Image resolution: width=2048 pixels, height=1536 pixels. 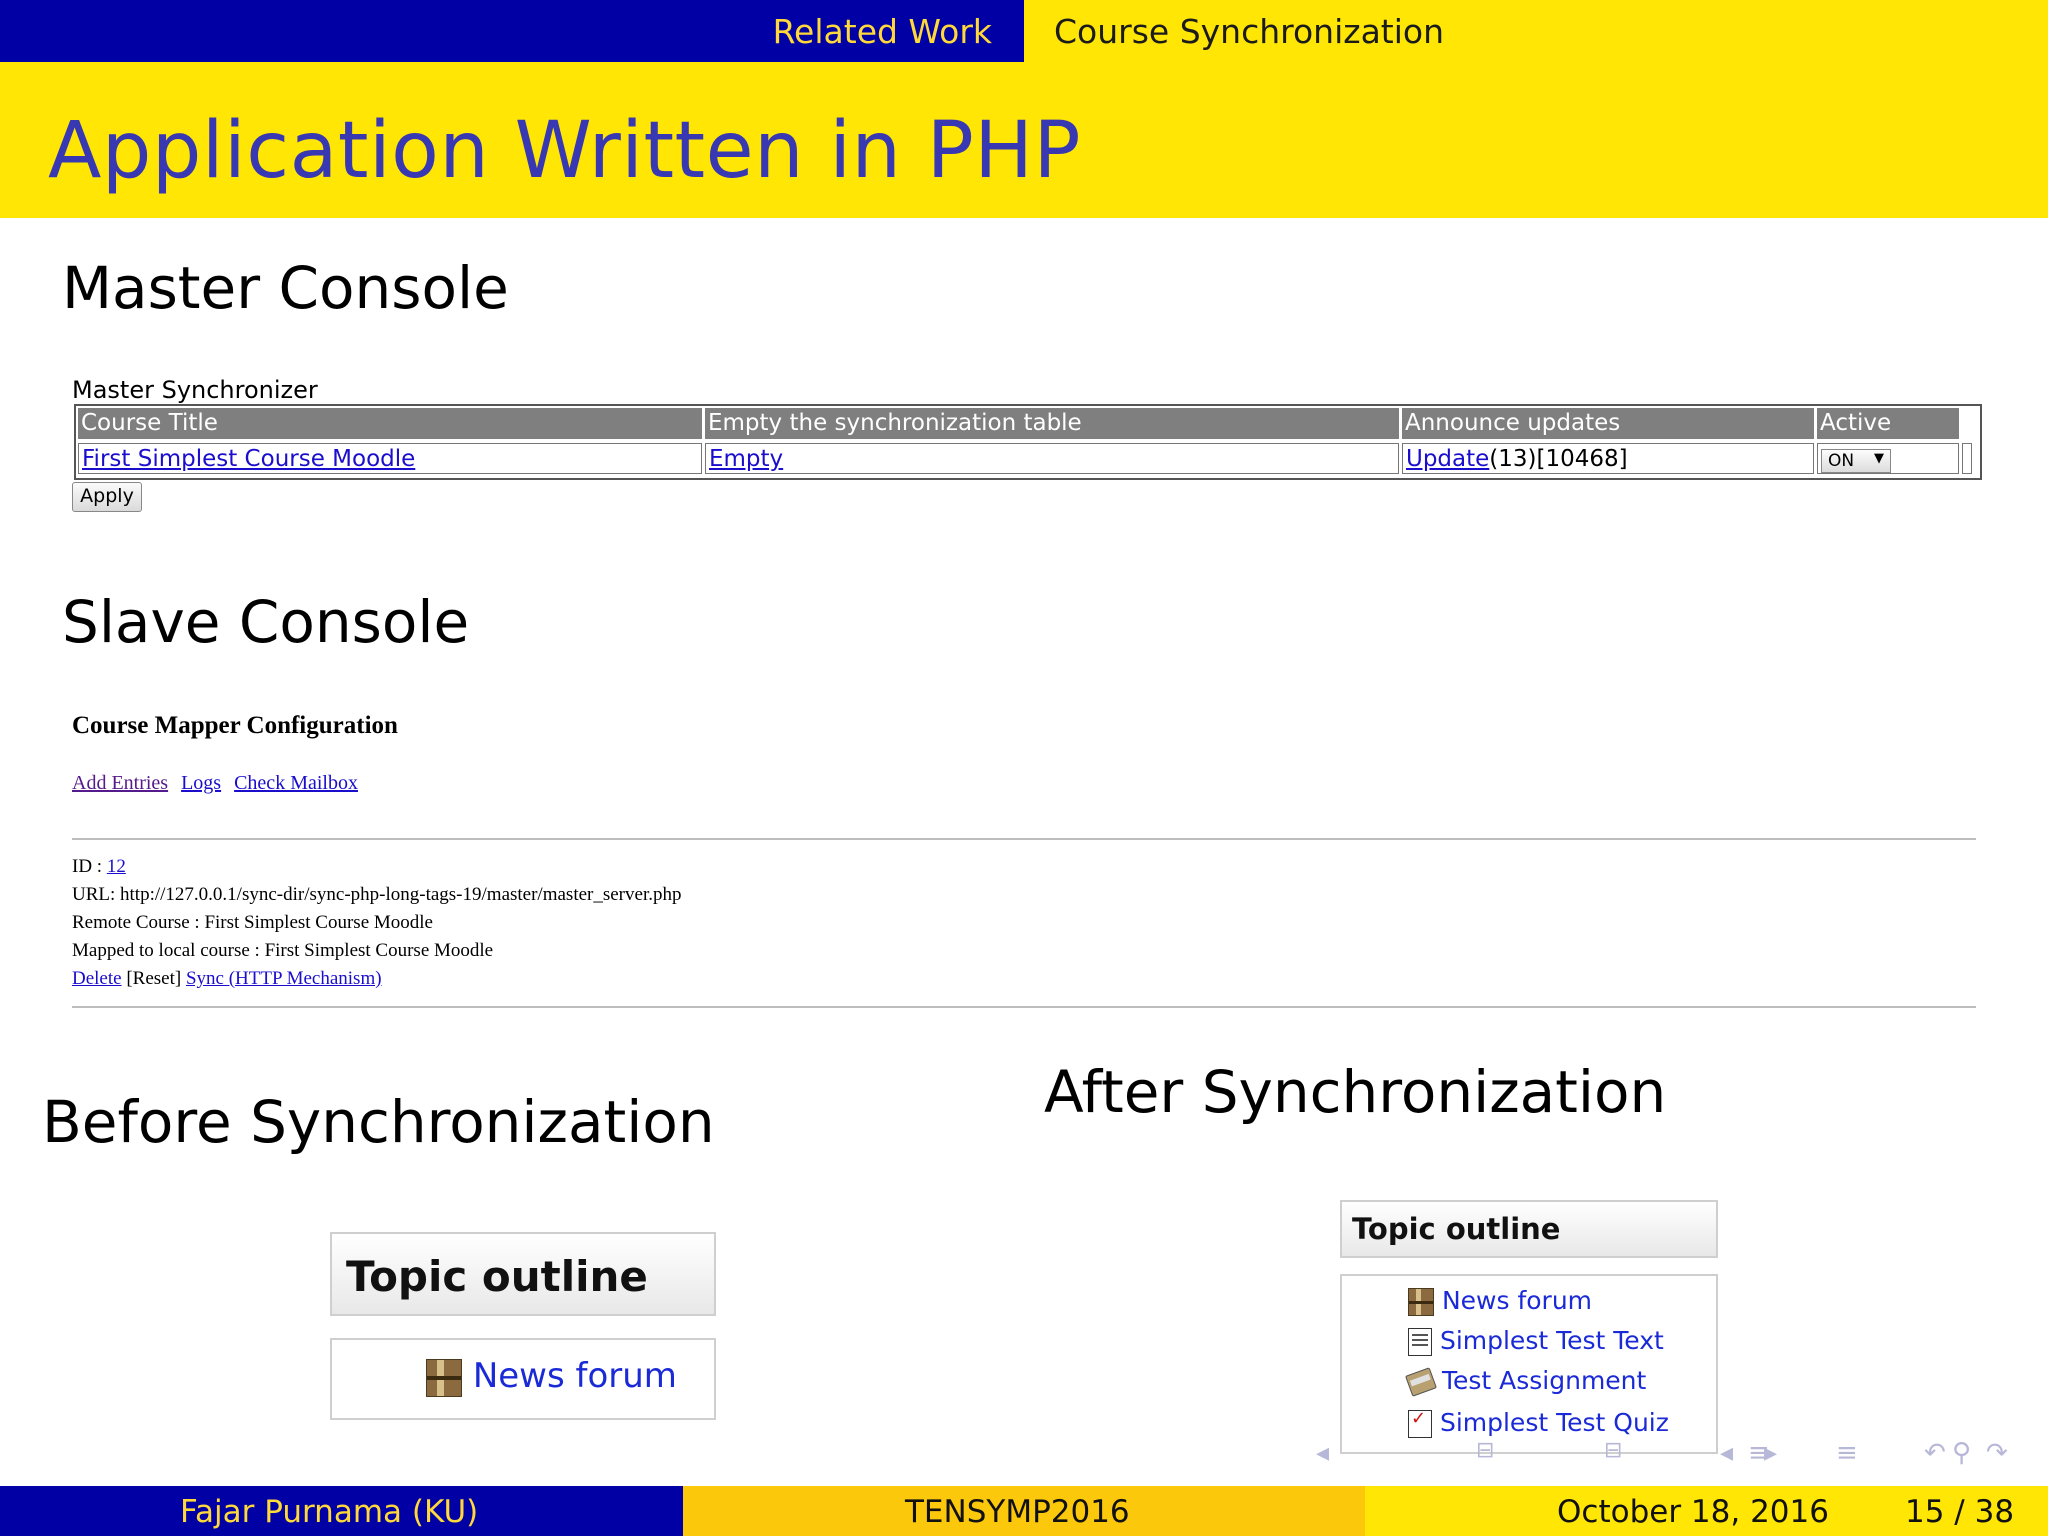 I want to click on update-link: Update, so click(x=1447, y=459).